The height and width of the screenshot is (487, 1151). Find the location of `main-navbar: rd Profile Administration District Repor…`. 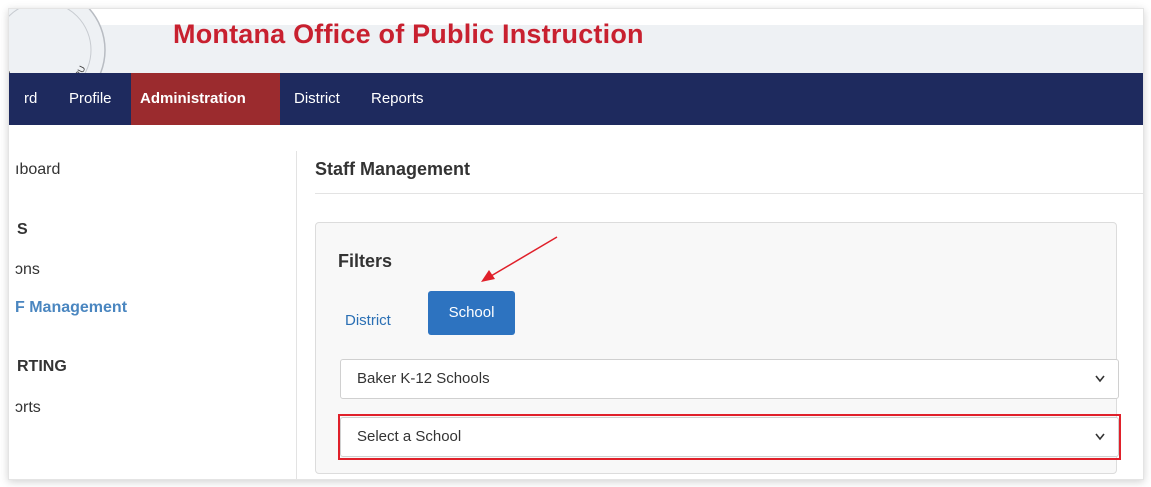

main-navbar: rd Profile Administration District Repor… is located at coordinates (576, 99).